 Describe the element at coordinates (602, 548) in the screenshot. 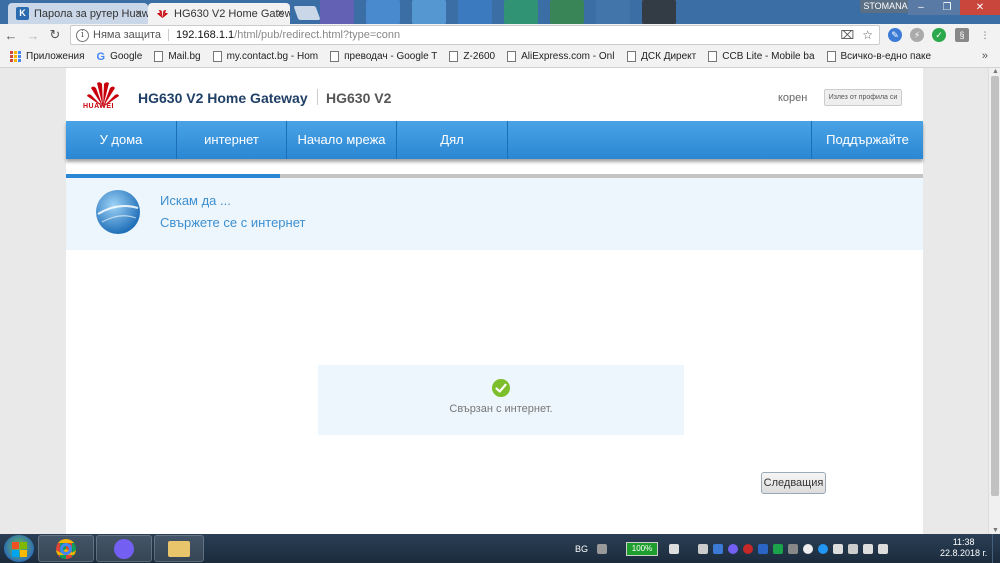

I see `keyboard-icon` at that location.